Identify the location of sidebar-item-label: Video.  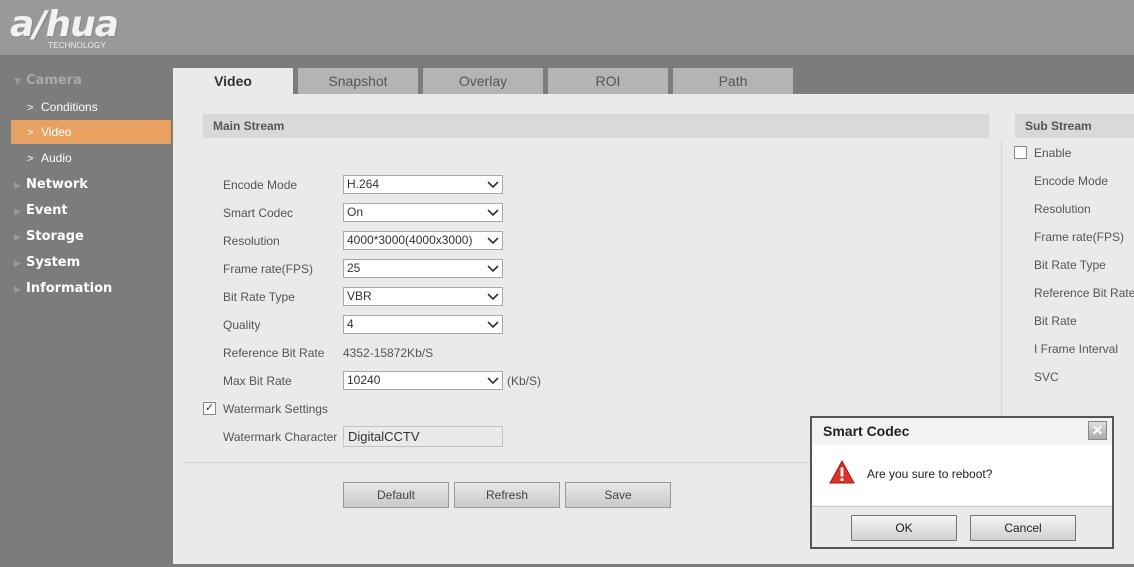
(56, 132).